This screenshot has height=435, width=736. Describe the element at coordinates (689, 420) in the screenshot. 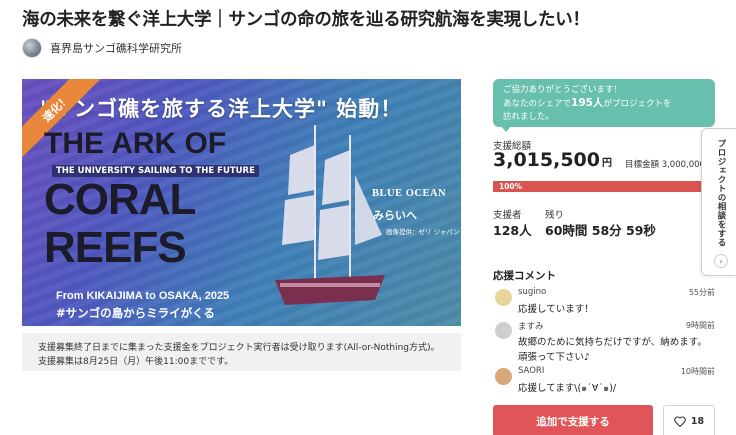

I see `favorite-button: 18` at that location.